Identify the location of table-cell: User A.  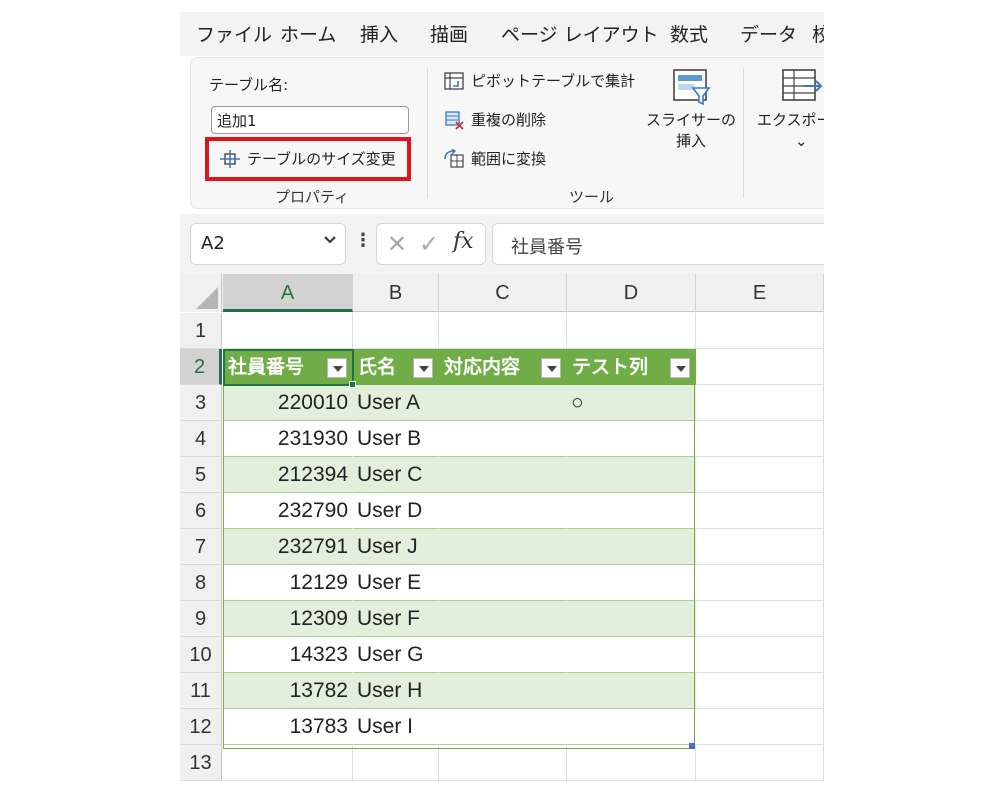
(396, 403).